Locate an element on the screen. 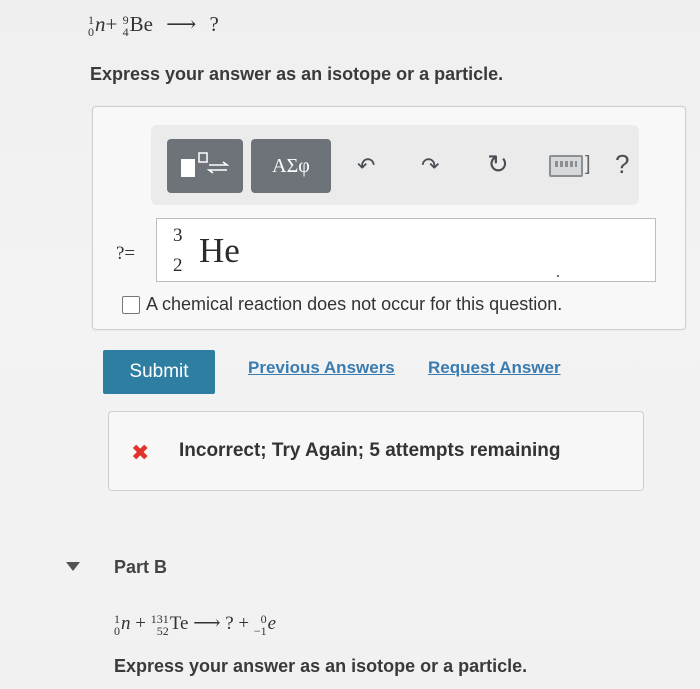 The image size is (700, 689). keyboard-icon is located at coordinates (566, 166).